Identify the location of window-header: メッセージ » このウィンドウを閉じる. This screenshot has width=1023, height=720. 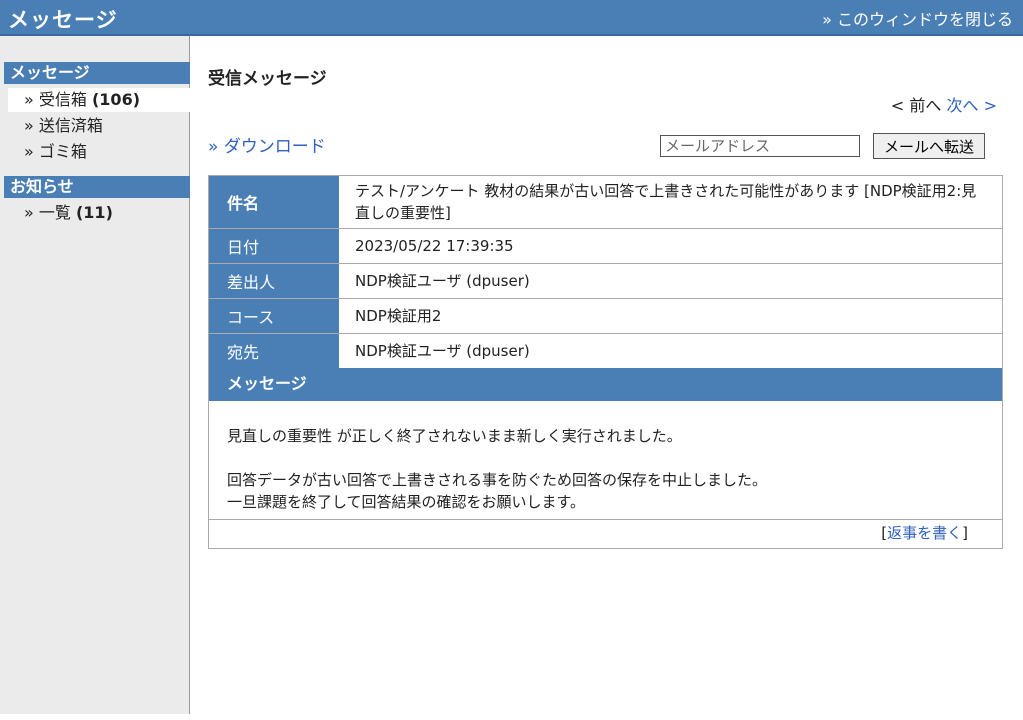
(511, 18).